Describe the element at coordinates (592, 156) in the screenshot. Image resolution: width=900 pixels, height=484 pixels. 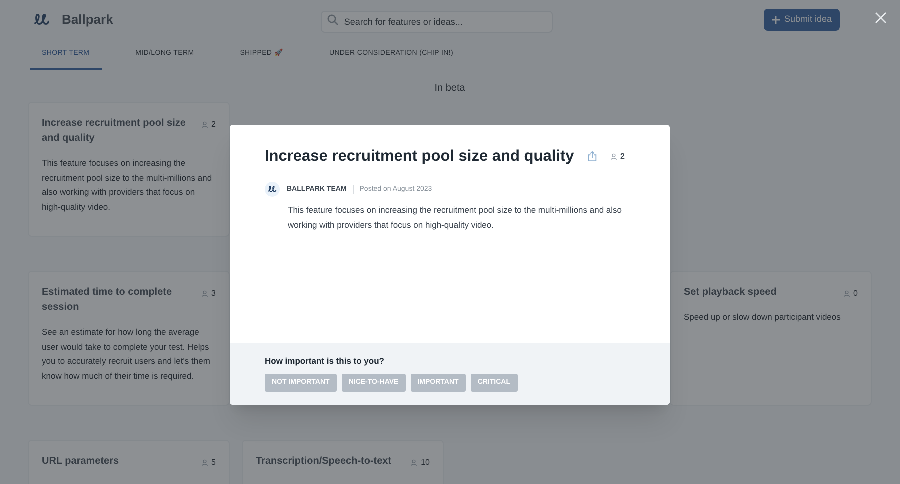
I see `share-icon` at that location.